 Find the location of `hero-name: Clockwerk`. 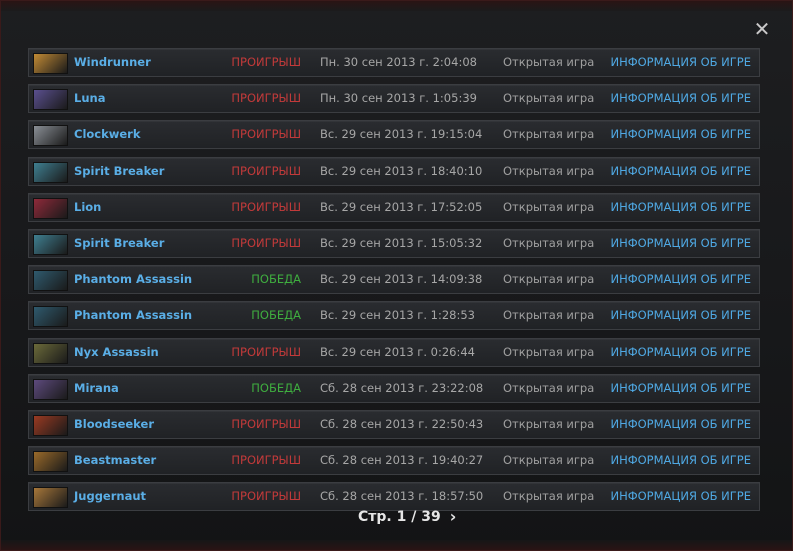

hero-name: Clockwerk is located at coordinates (107, 134).